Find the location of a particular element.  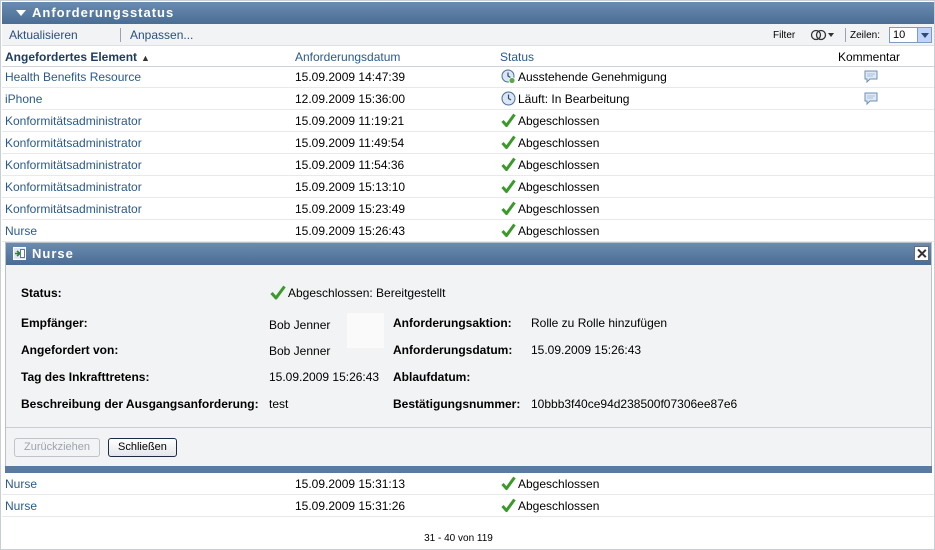

refresh-link: Aktualisieren is located at coordinates (43, 35).